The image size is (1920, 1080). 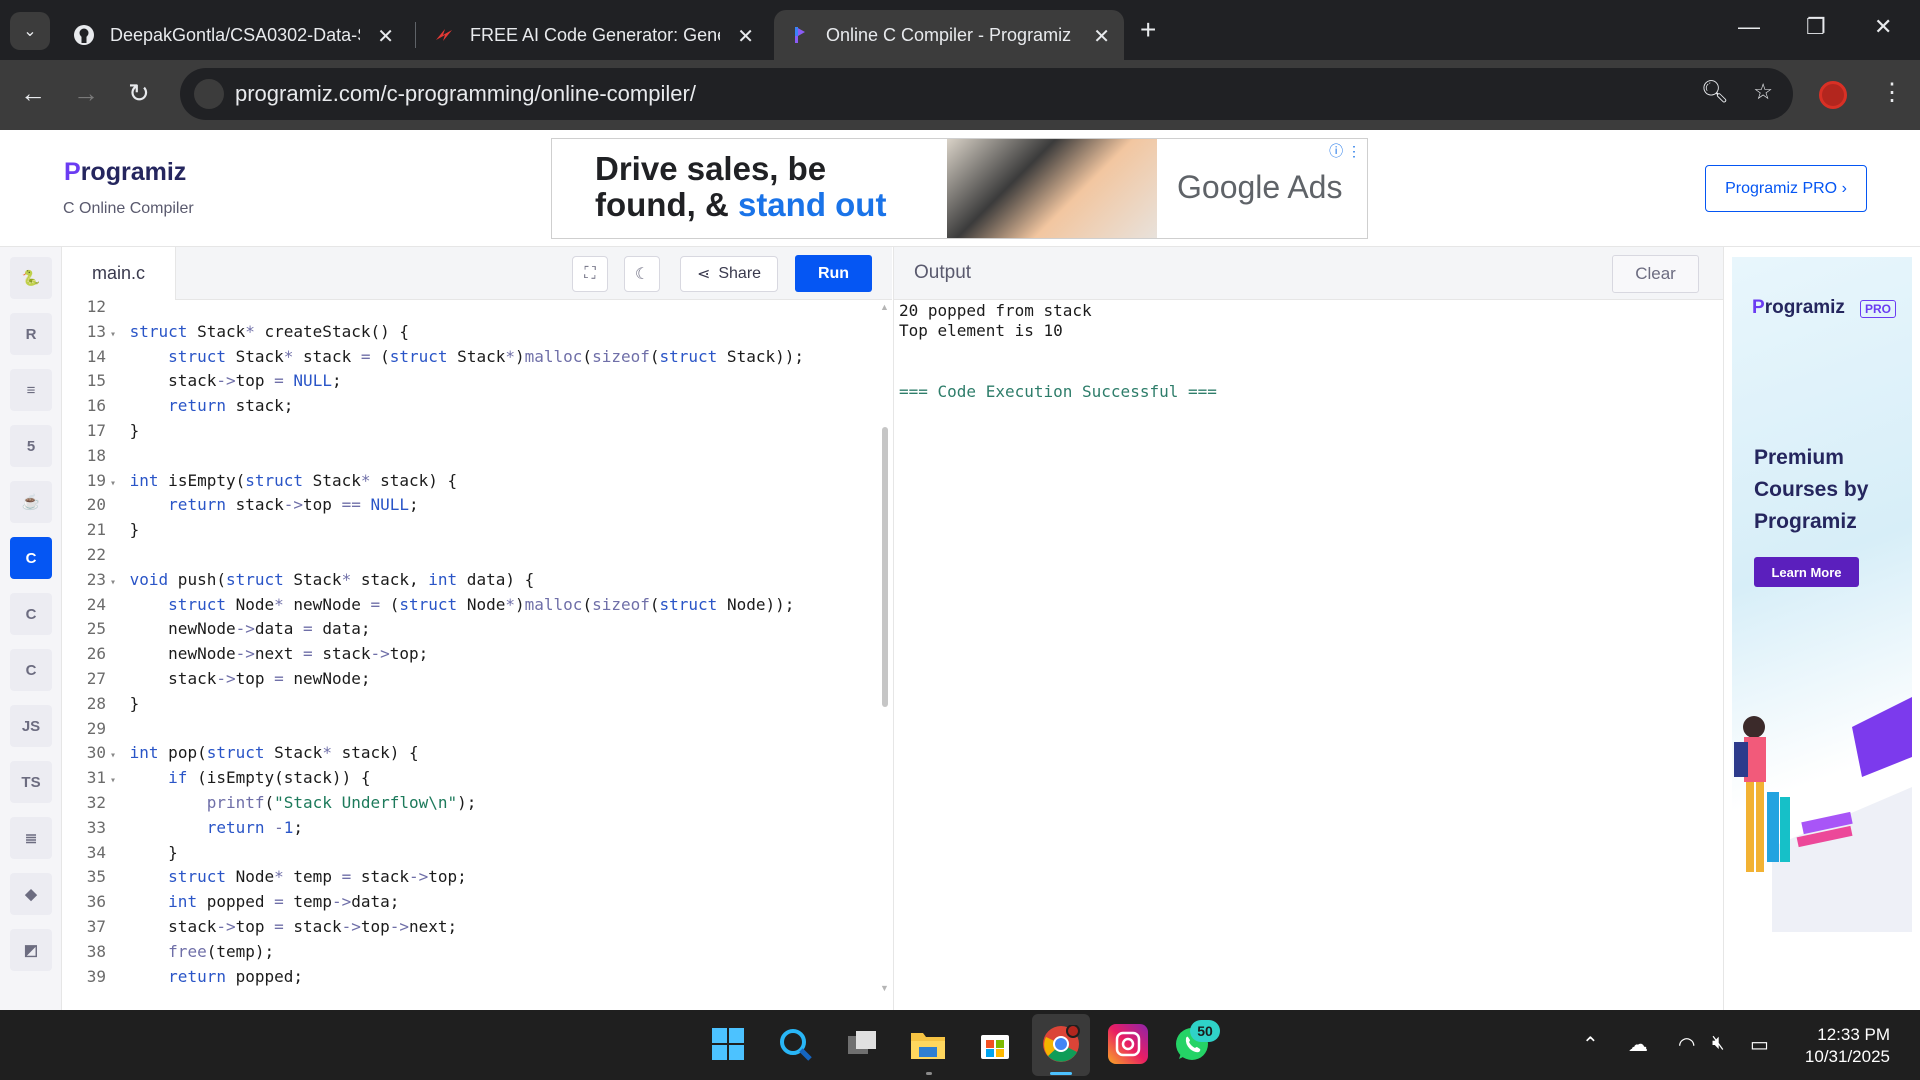 What do you see at coordinates (462, 332) in the screenshot?
I see `code-line: 13 ▾ struct Stack* createStack() {` at bounding box center [462, 332].